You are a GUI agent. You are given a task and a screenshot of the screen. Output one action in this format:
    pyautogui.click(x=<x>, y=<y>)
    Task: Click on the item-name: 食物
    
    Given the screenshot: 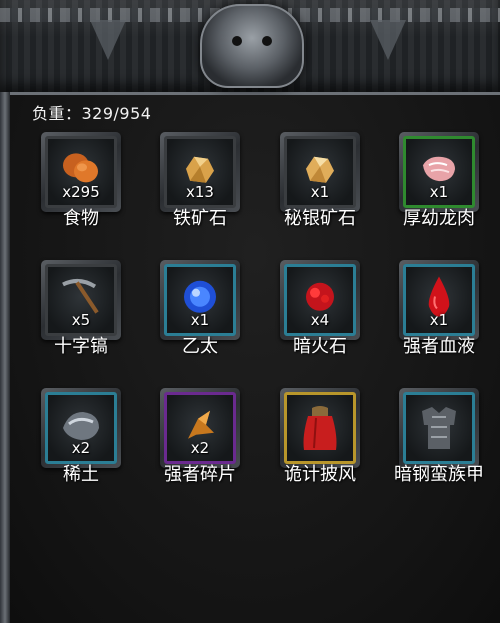 What is the action you would take?
    pyautogui.click(x=81, y=218)
    